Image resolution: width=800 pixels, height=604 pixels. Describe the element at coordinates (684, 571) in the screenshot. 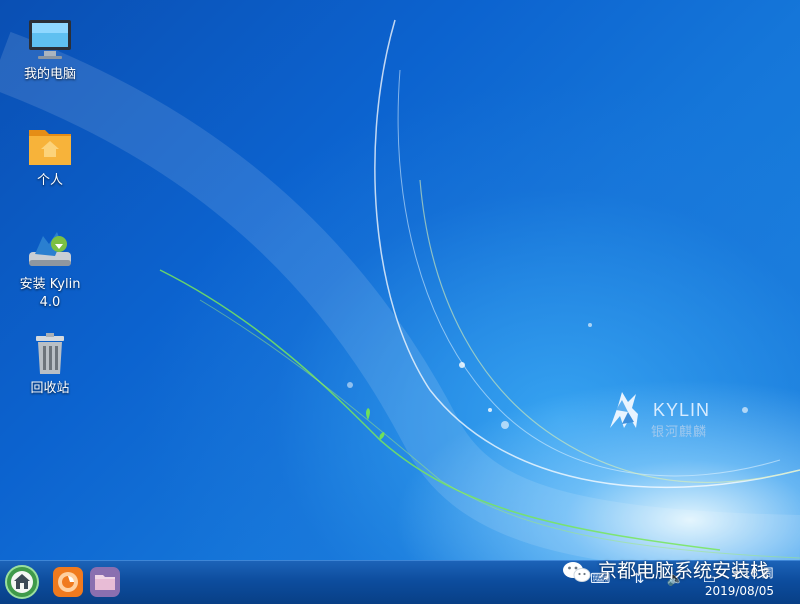

I see `watermark-text: 京都电脑系统安装栈` at that location.